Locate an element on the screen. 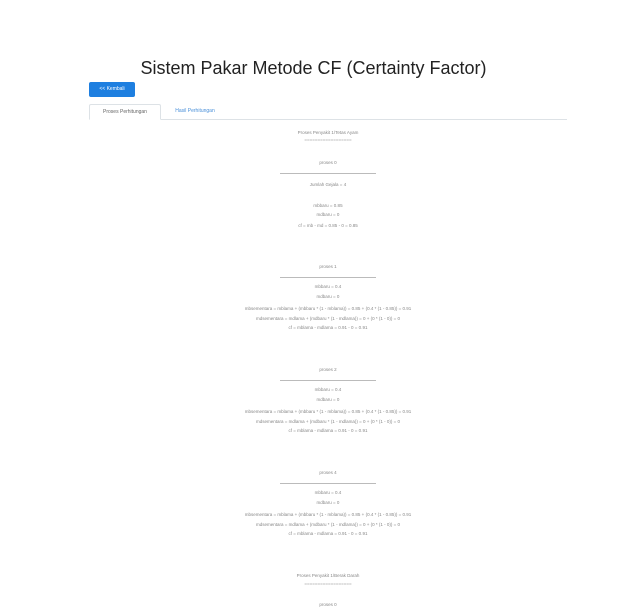 Image resolution: width=627 pixels, height=613 pixels. disease-heading: Proses Penyakit 1/Tetas Ayam is located at coordinates (328, 132).